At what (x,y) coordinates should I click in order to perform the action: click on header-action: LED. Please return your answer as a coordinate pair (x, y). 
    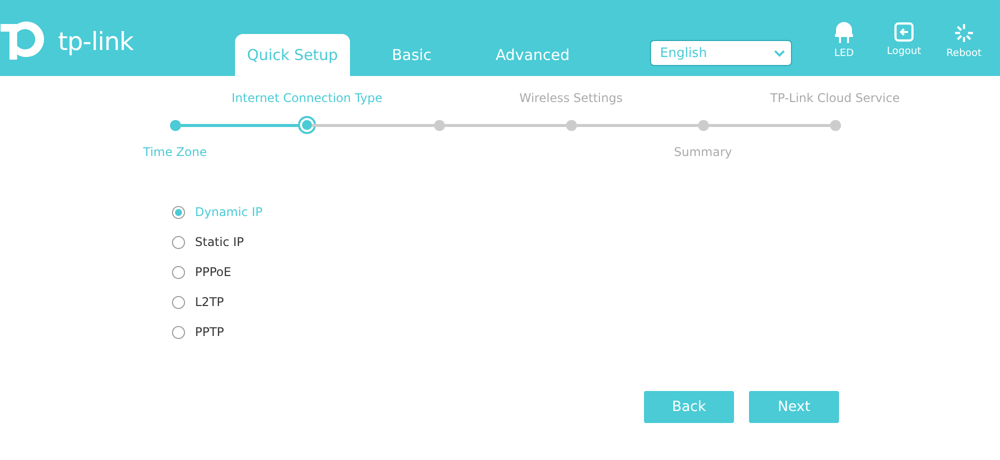
    Looking at the image, I should click on (844, 40).